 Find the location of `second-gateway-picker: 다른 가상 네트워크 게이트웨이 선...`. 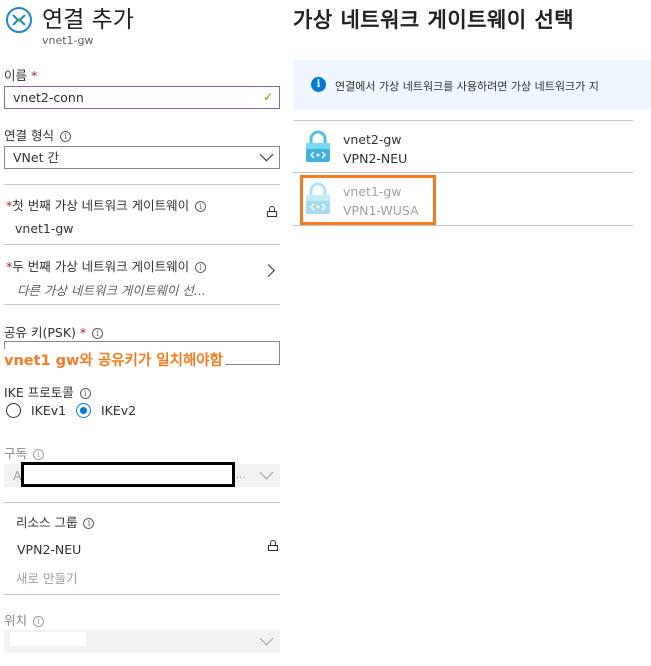

second-gateway-picker: 다른 가상 네트워크 게이트웨이 선... is located at coordinates (111, 289).